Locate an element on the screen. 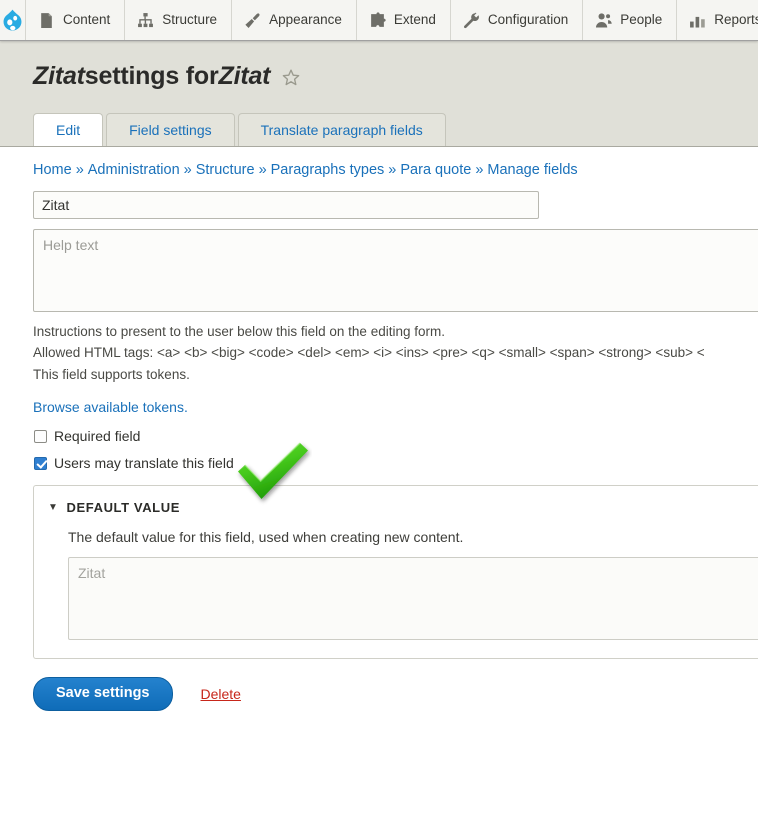 This screenshot has width=758, height=825. tab-label: Edit is located at coordinates (68, 129).